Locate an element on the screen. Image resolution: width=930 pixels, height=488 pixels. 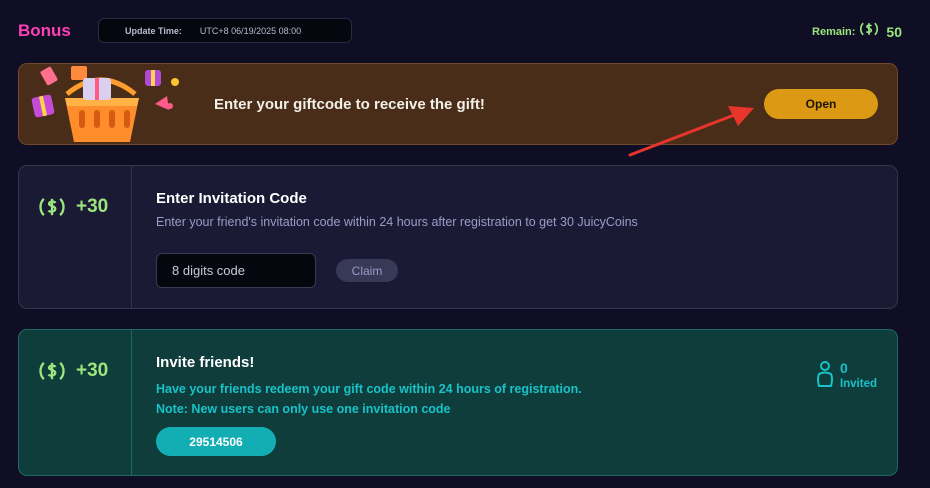
invited-counter: 0 Invited is located at coordinates (846, 376).